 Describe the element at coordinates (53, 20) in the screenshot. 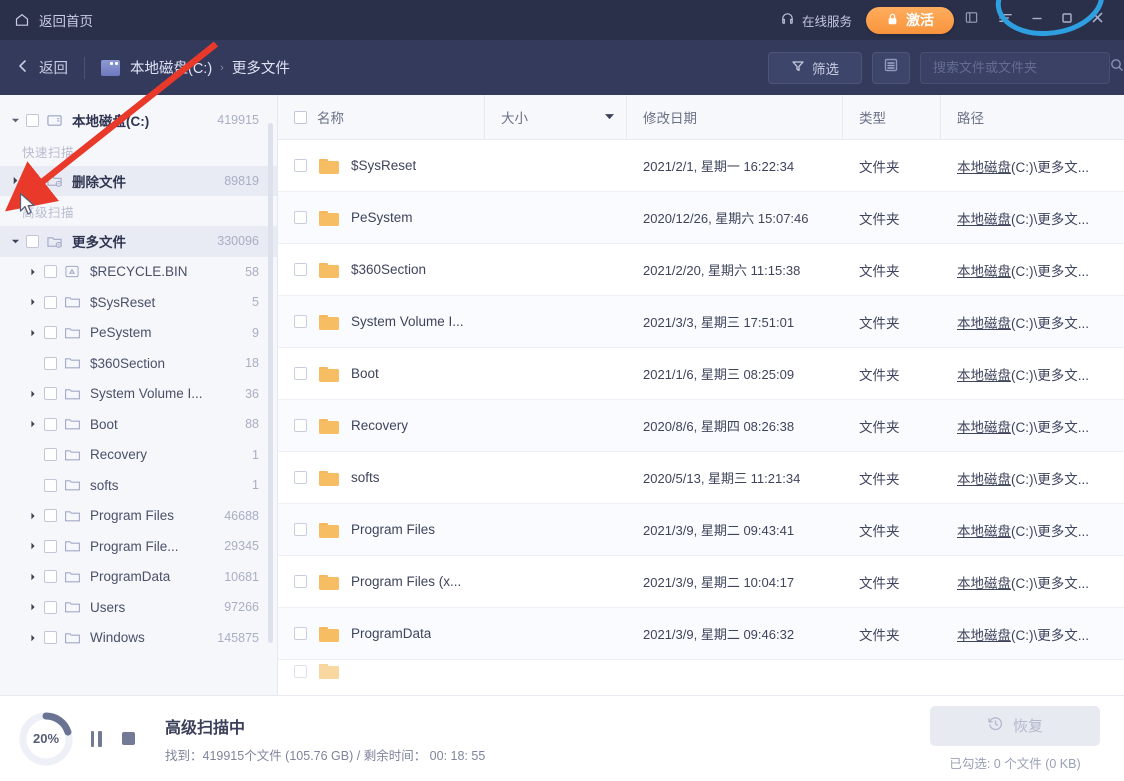

I see `home-button: 返回首页` at that location.